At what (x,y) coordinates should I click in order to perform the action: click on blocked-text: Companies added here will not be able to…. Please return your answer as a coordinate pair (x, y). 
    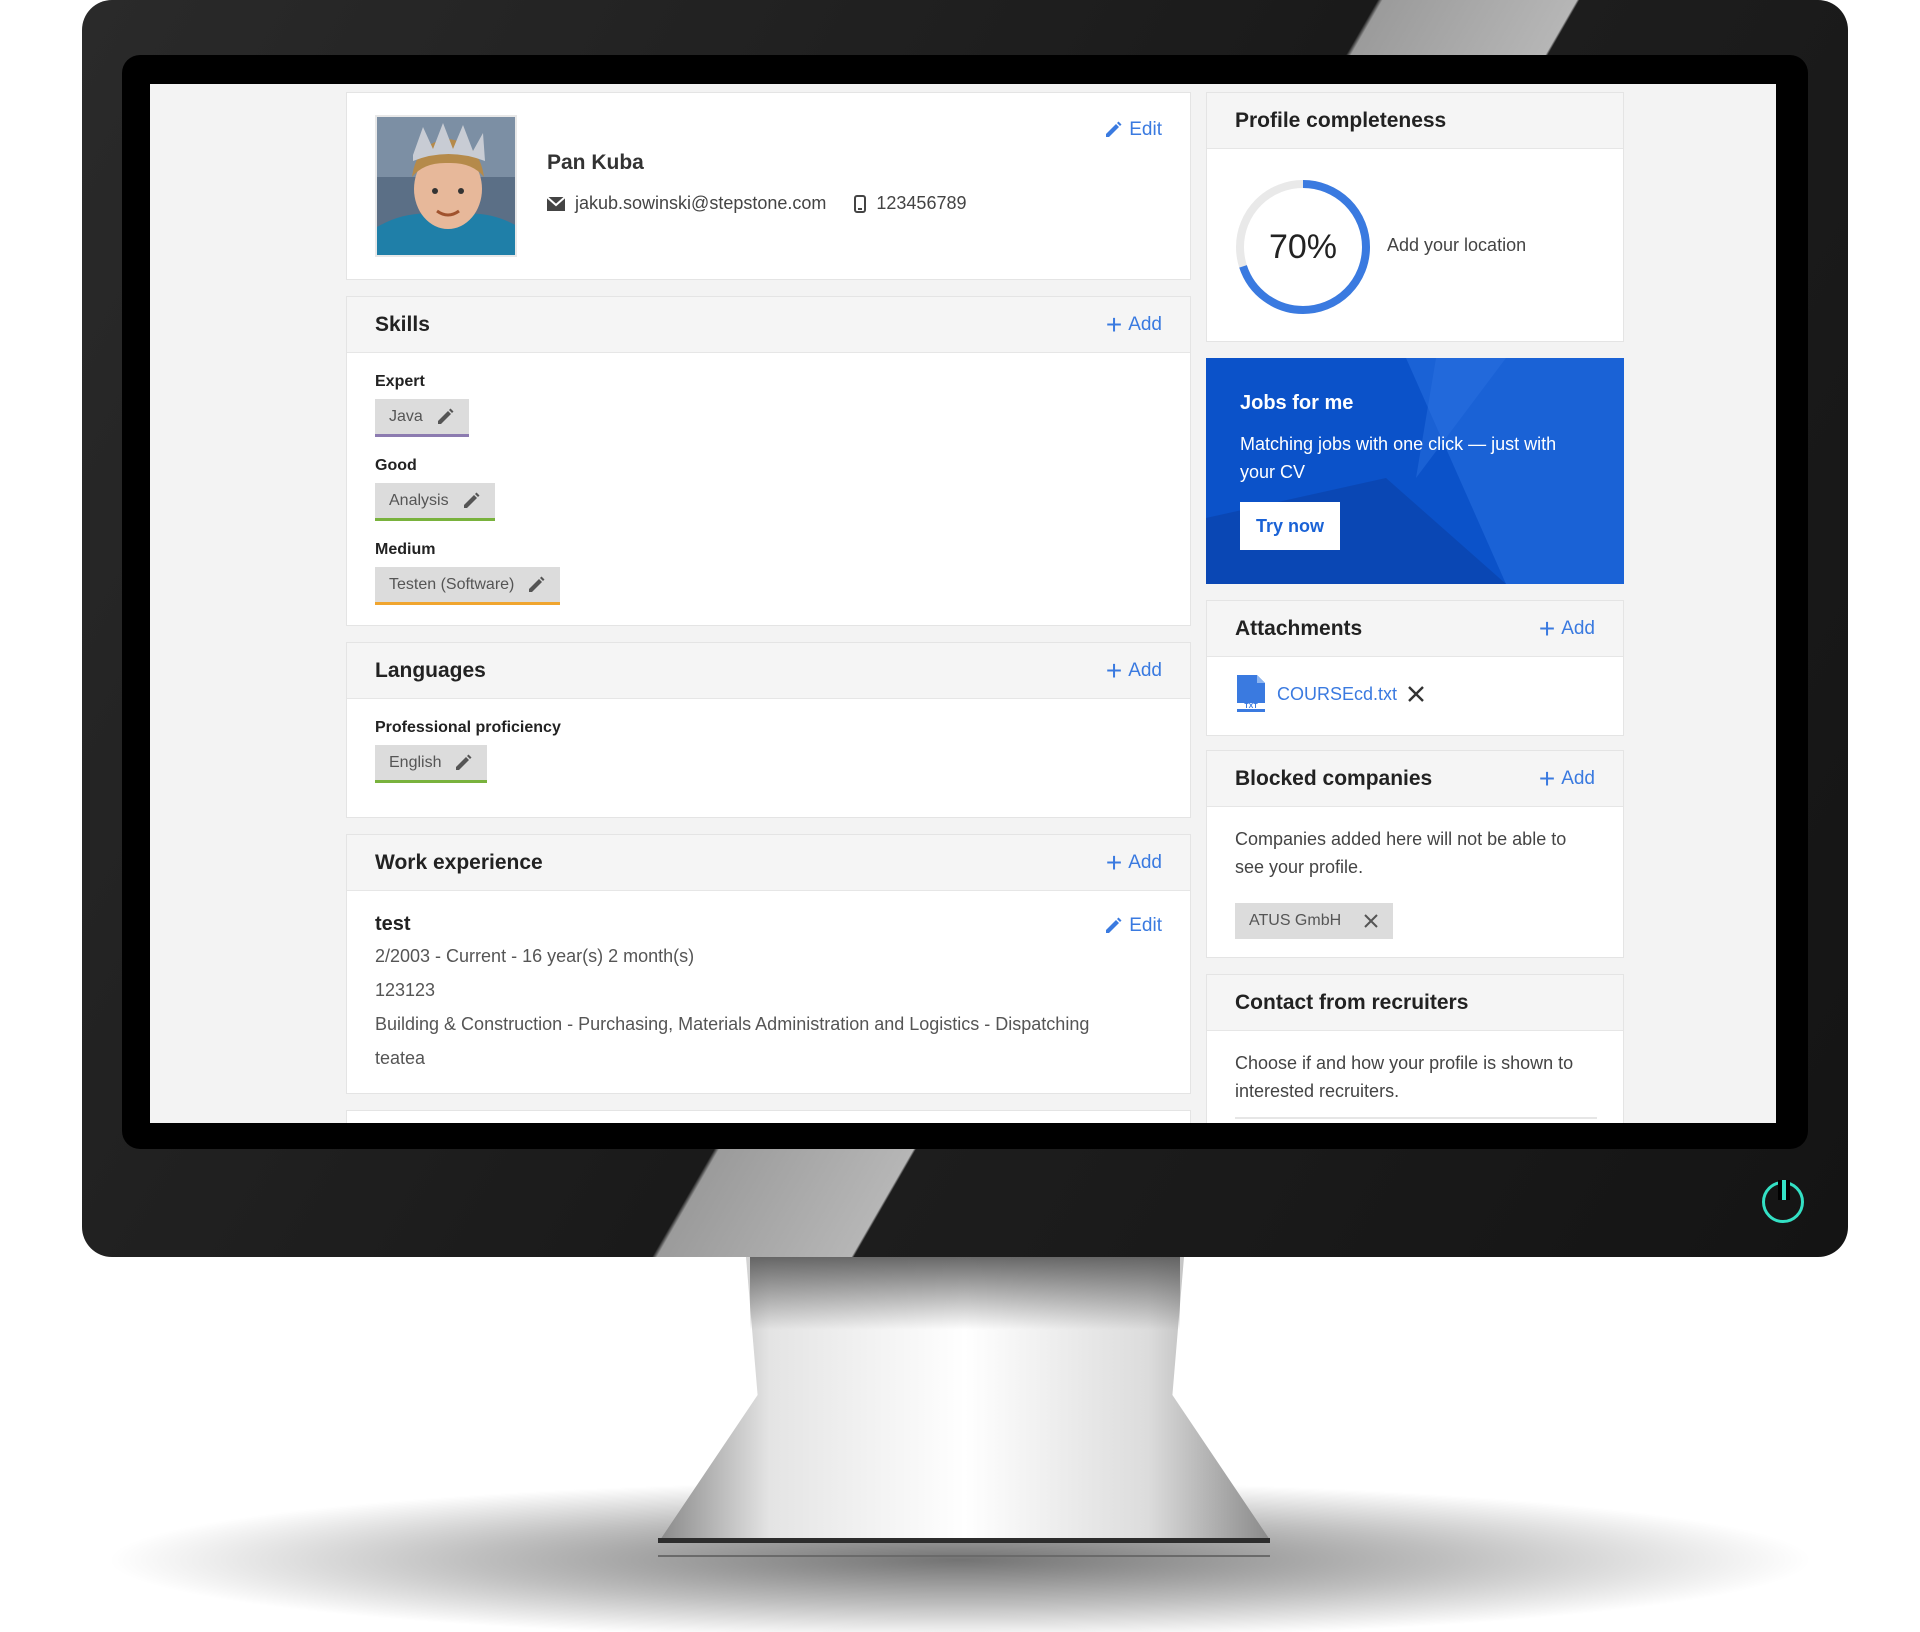
    Looking at the image, I should click on (1401, 853).